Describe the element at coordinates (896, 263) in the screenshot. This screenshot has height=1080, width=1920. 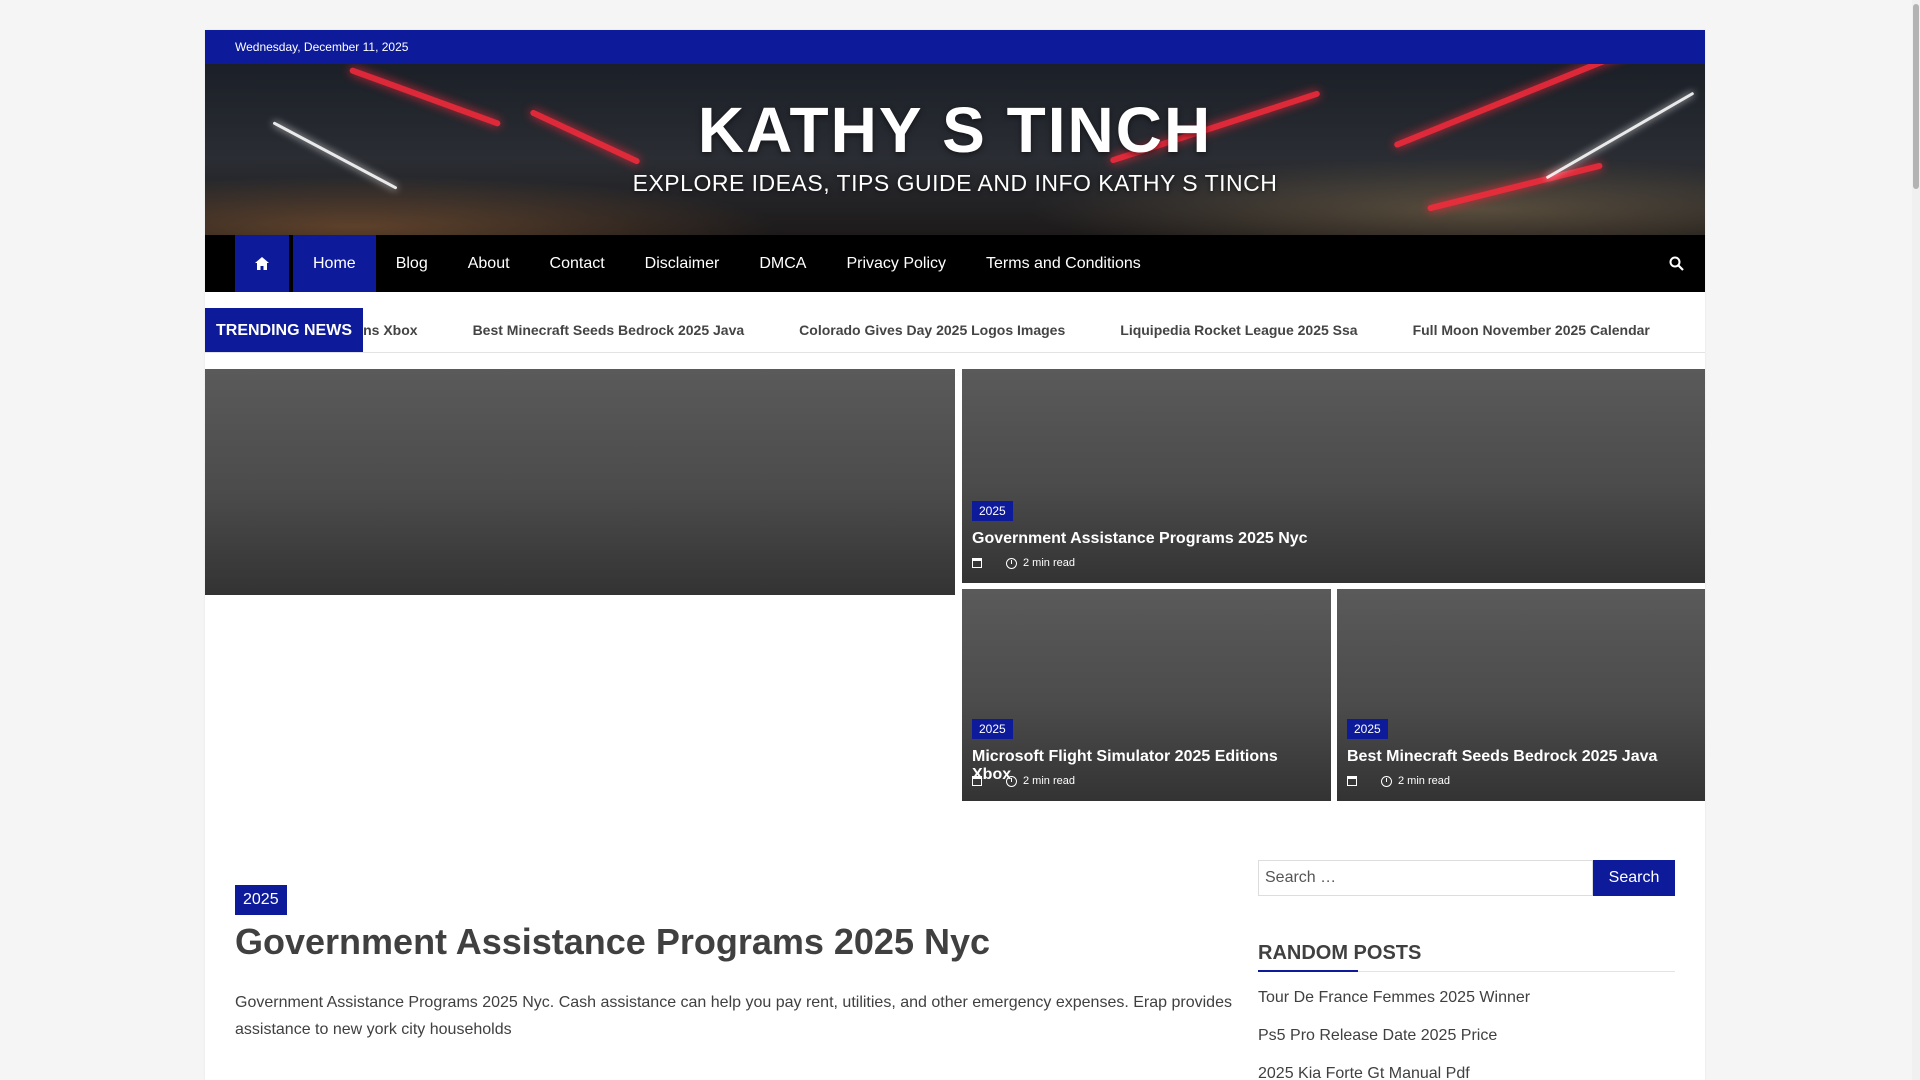
I see `nav-privacy-policy: Privacy Policy` at that location.